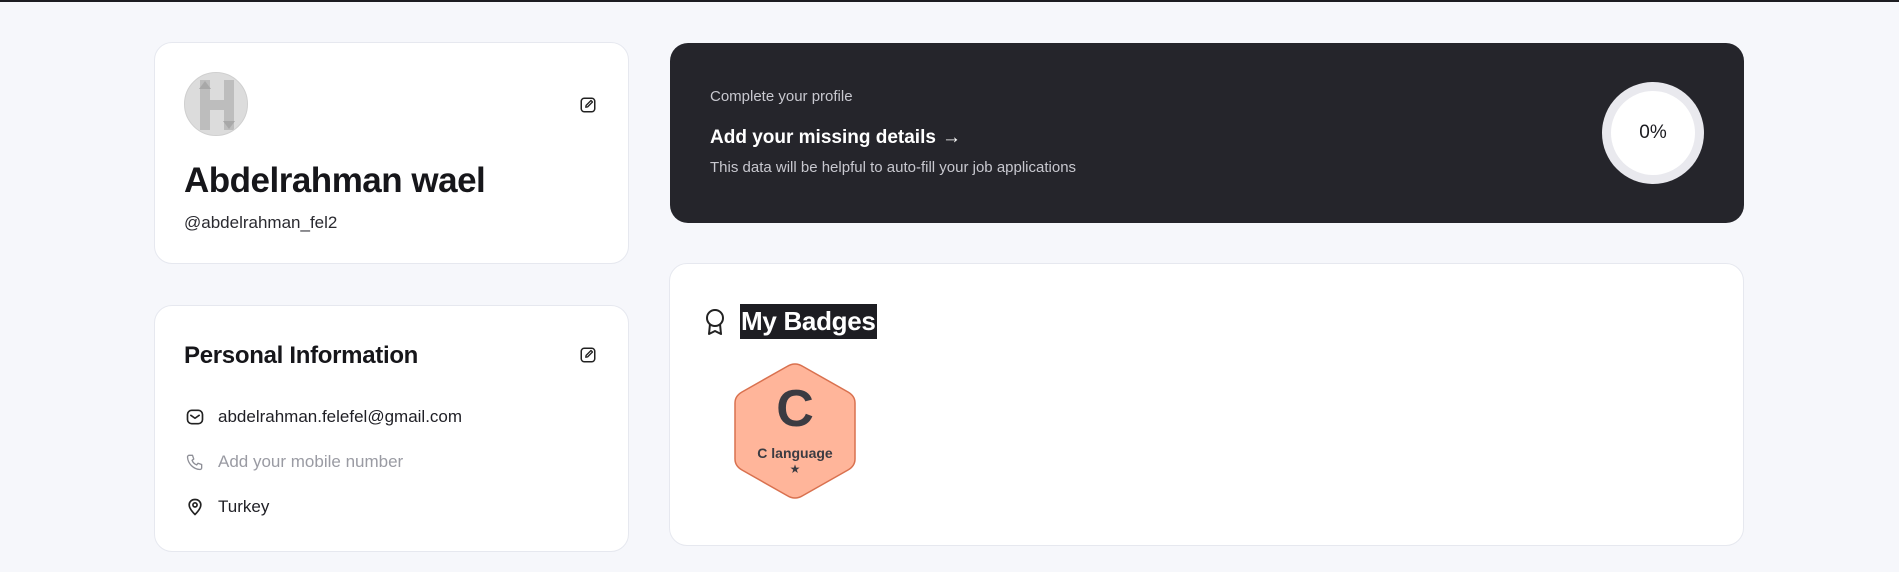 The width and height of the screenshot is (1899, 572). I want to click on profile-card: Abdelrahman wael @abdelrahman_fel2, so click(391, 153).